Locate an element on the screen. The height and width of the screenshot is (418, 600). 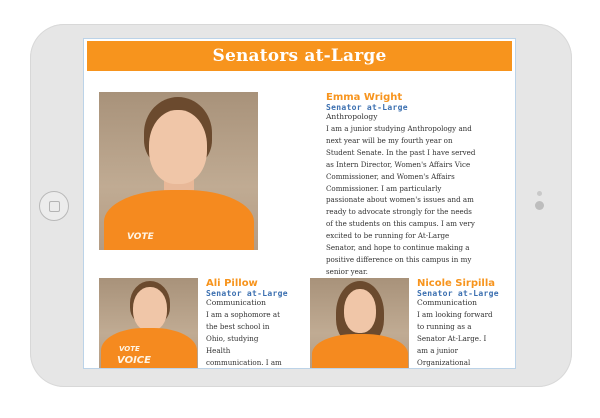
page-header: Senators at-Large is located at coordinates (299, 56).